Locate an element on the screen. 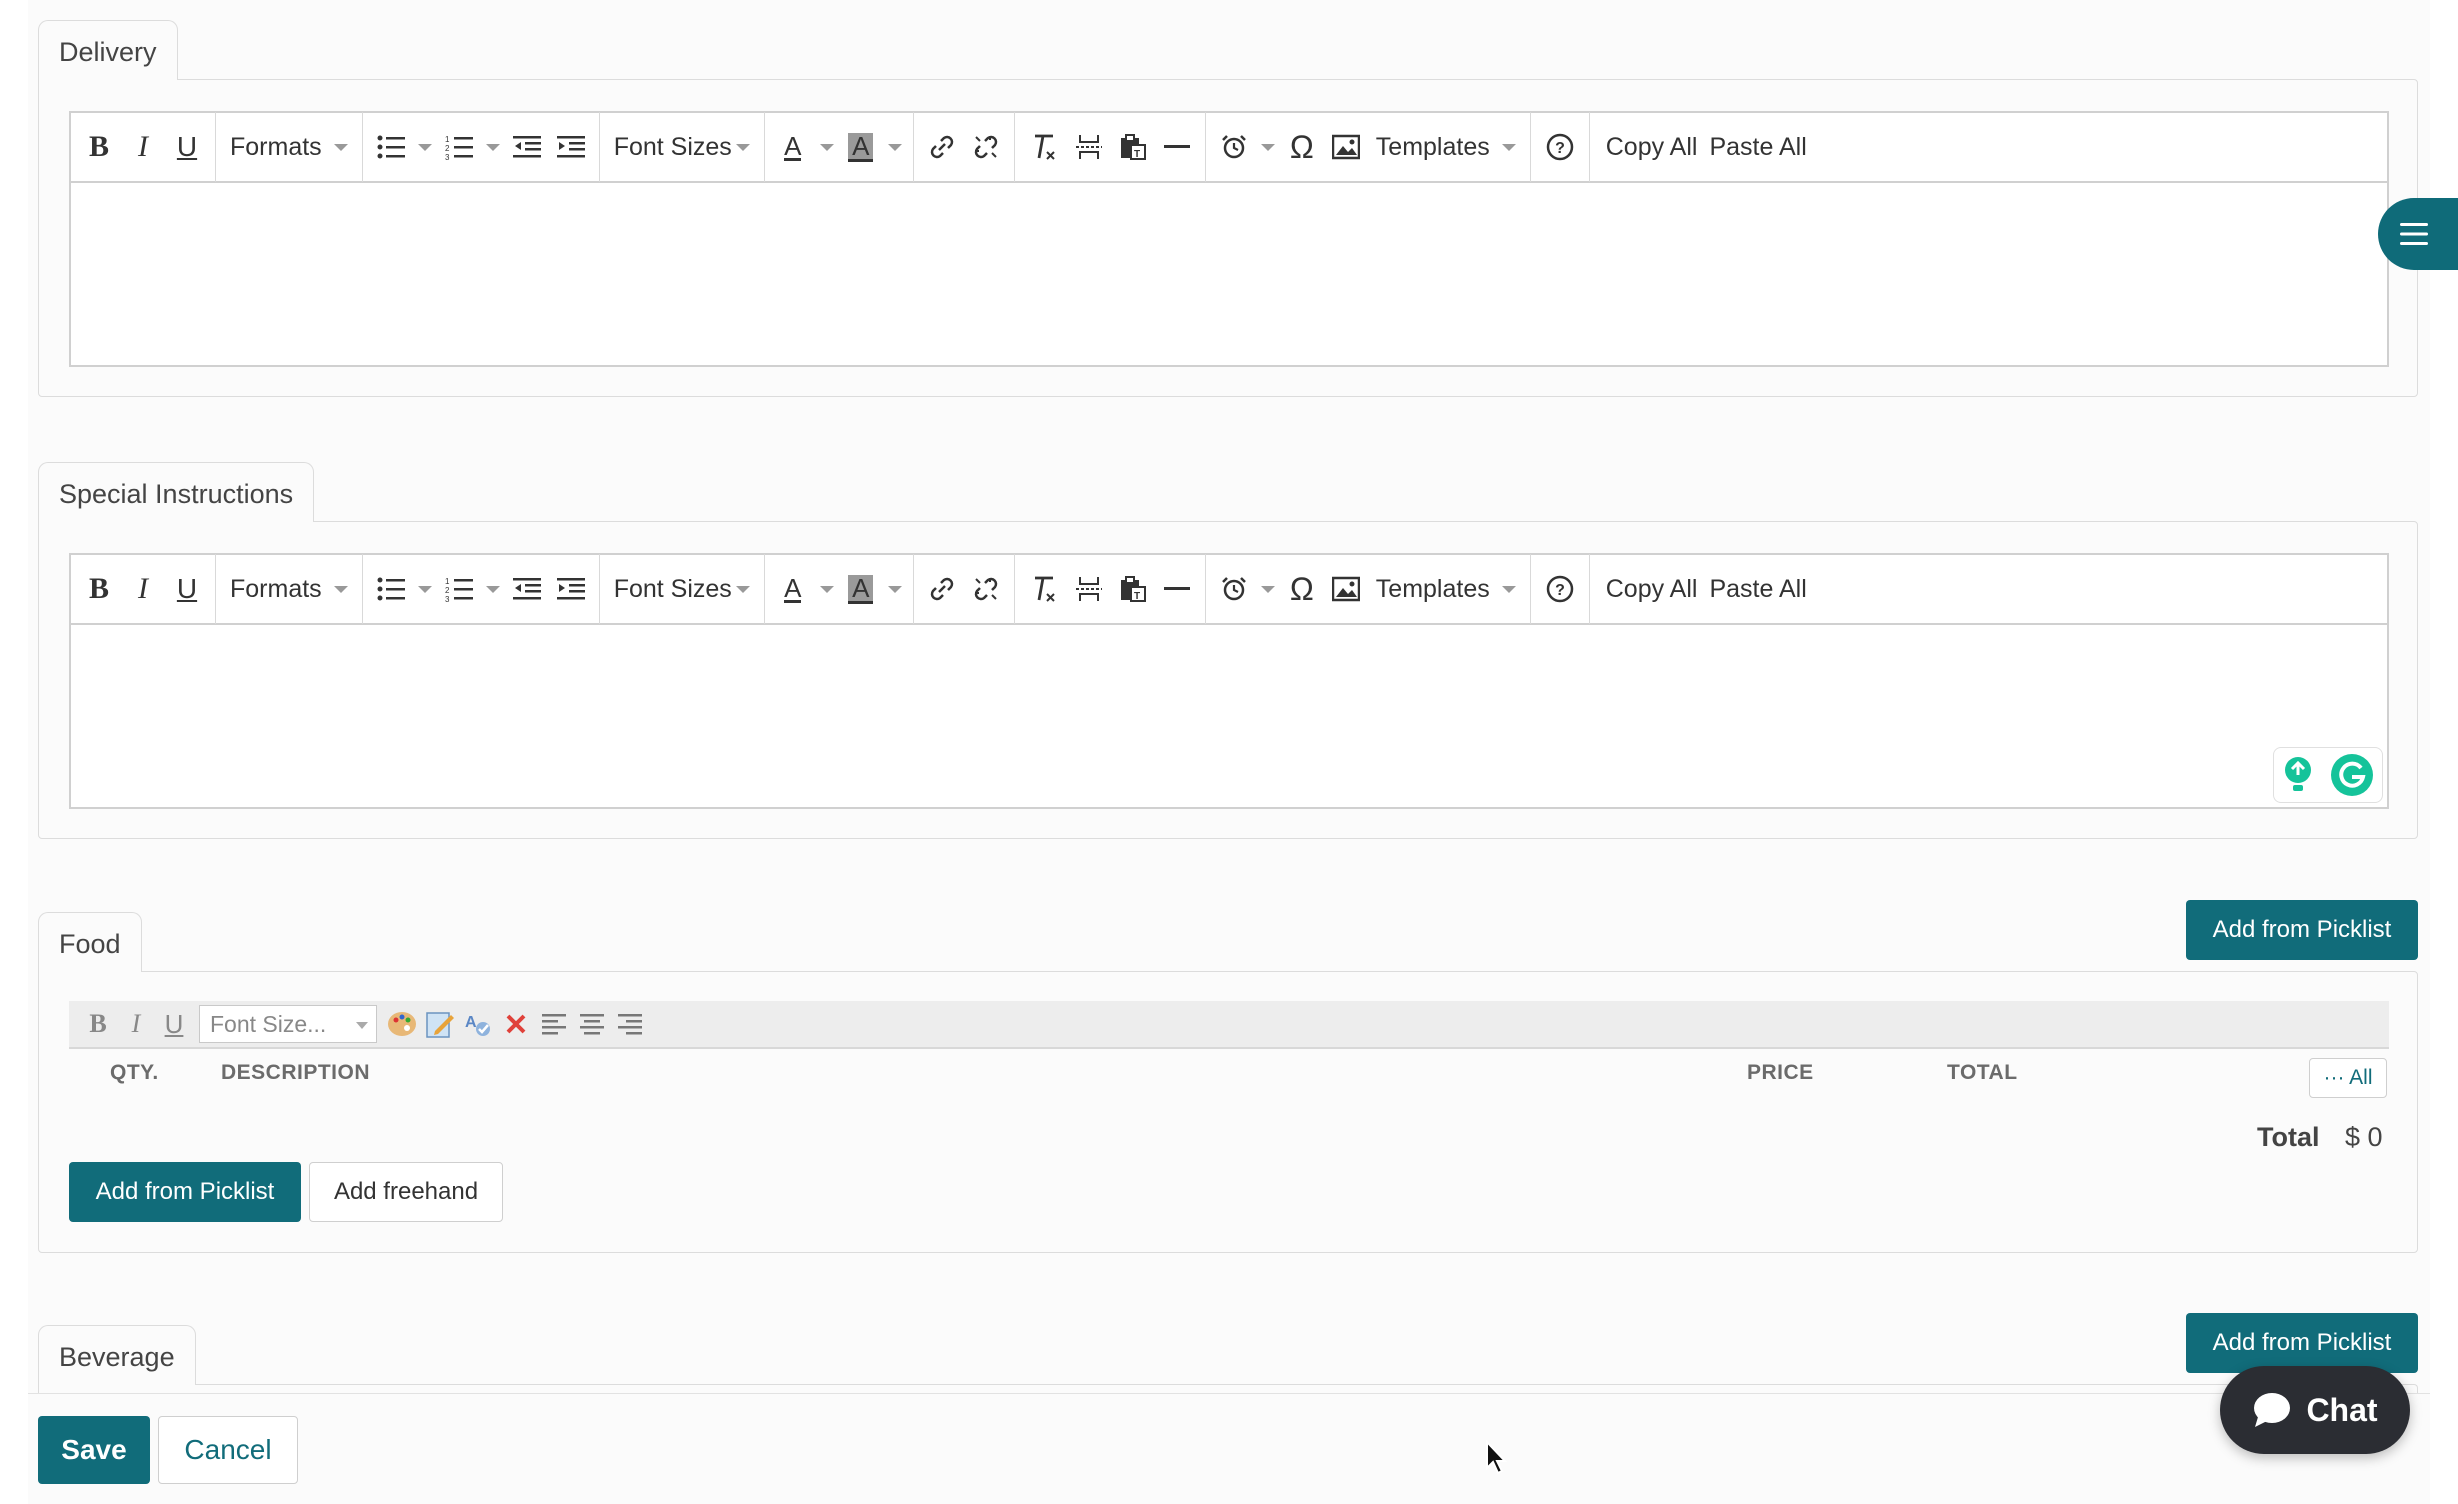 This screenshot has height=1504, width=2458. add-from-picklist-button: Add from Picklist is located at coordinates (185, 1192).